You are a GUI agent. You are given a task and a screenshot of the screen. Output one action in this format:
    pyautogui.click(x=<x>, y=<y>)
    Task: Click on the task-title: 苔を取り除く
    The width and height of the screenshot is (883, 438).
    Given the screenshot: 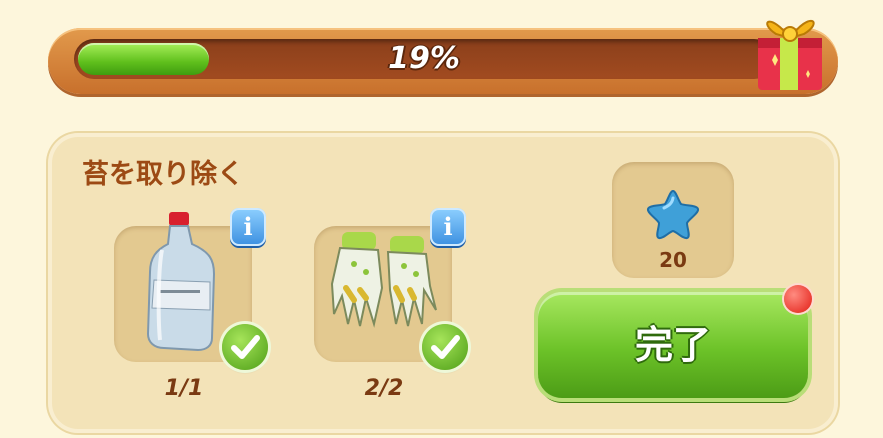 What is the action you would take?
    pyautogui.click(x=163, y=174)
    